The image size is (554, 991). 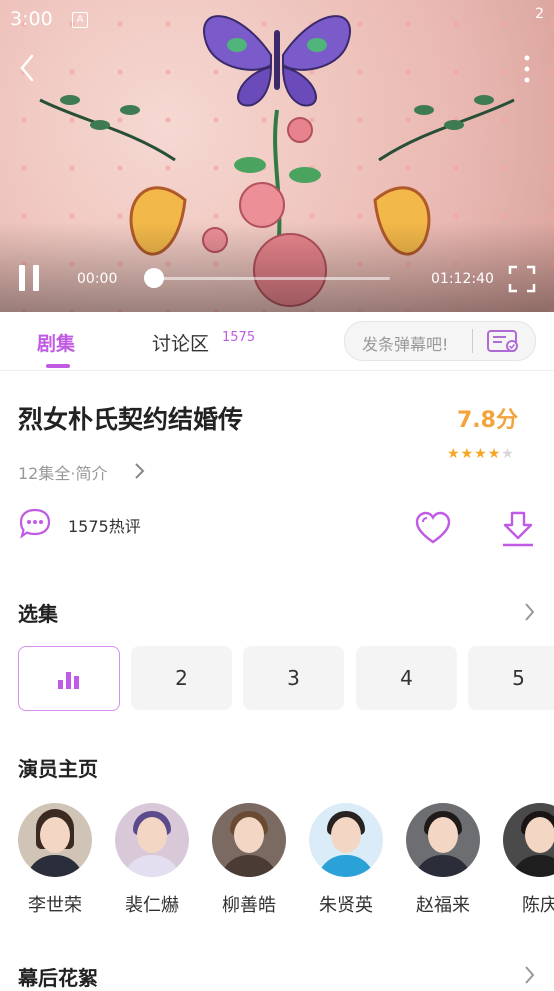 I want to click on behind-section-title: 幕后花絮, so click(x=58, y=978).